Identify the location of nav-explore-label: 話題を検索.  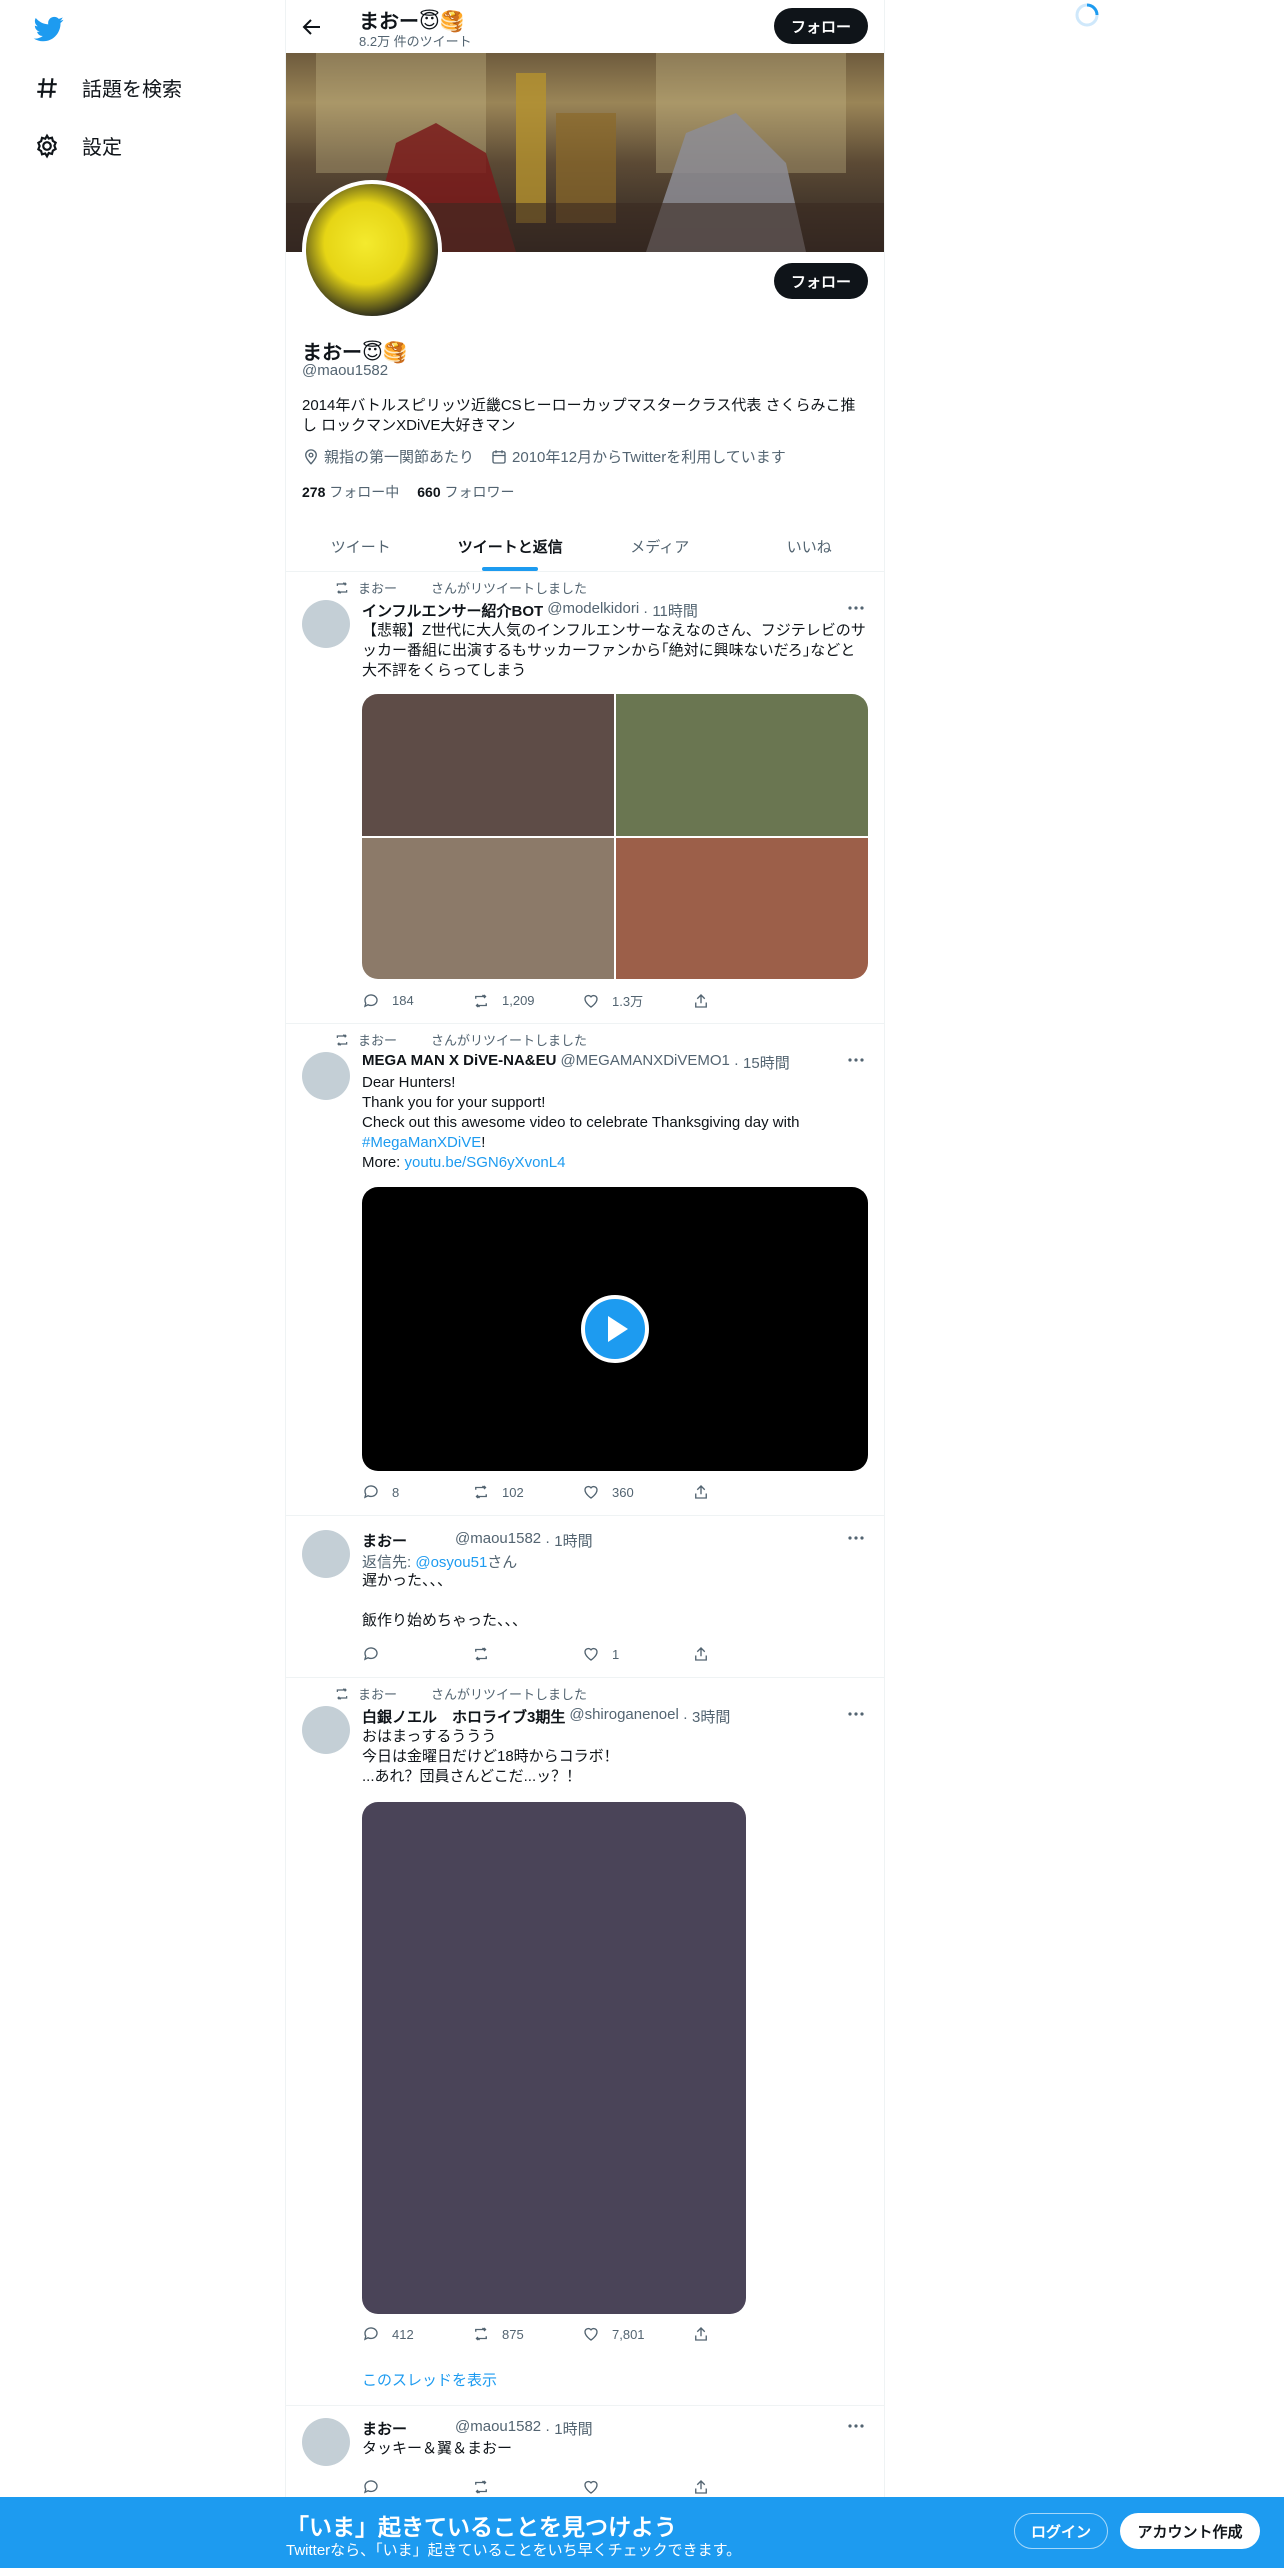
(132, 90).